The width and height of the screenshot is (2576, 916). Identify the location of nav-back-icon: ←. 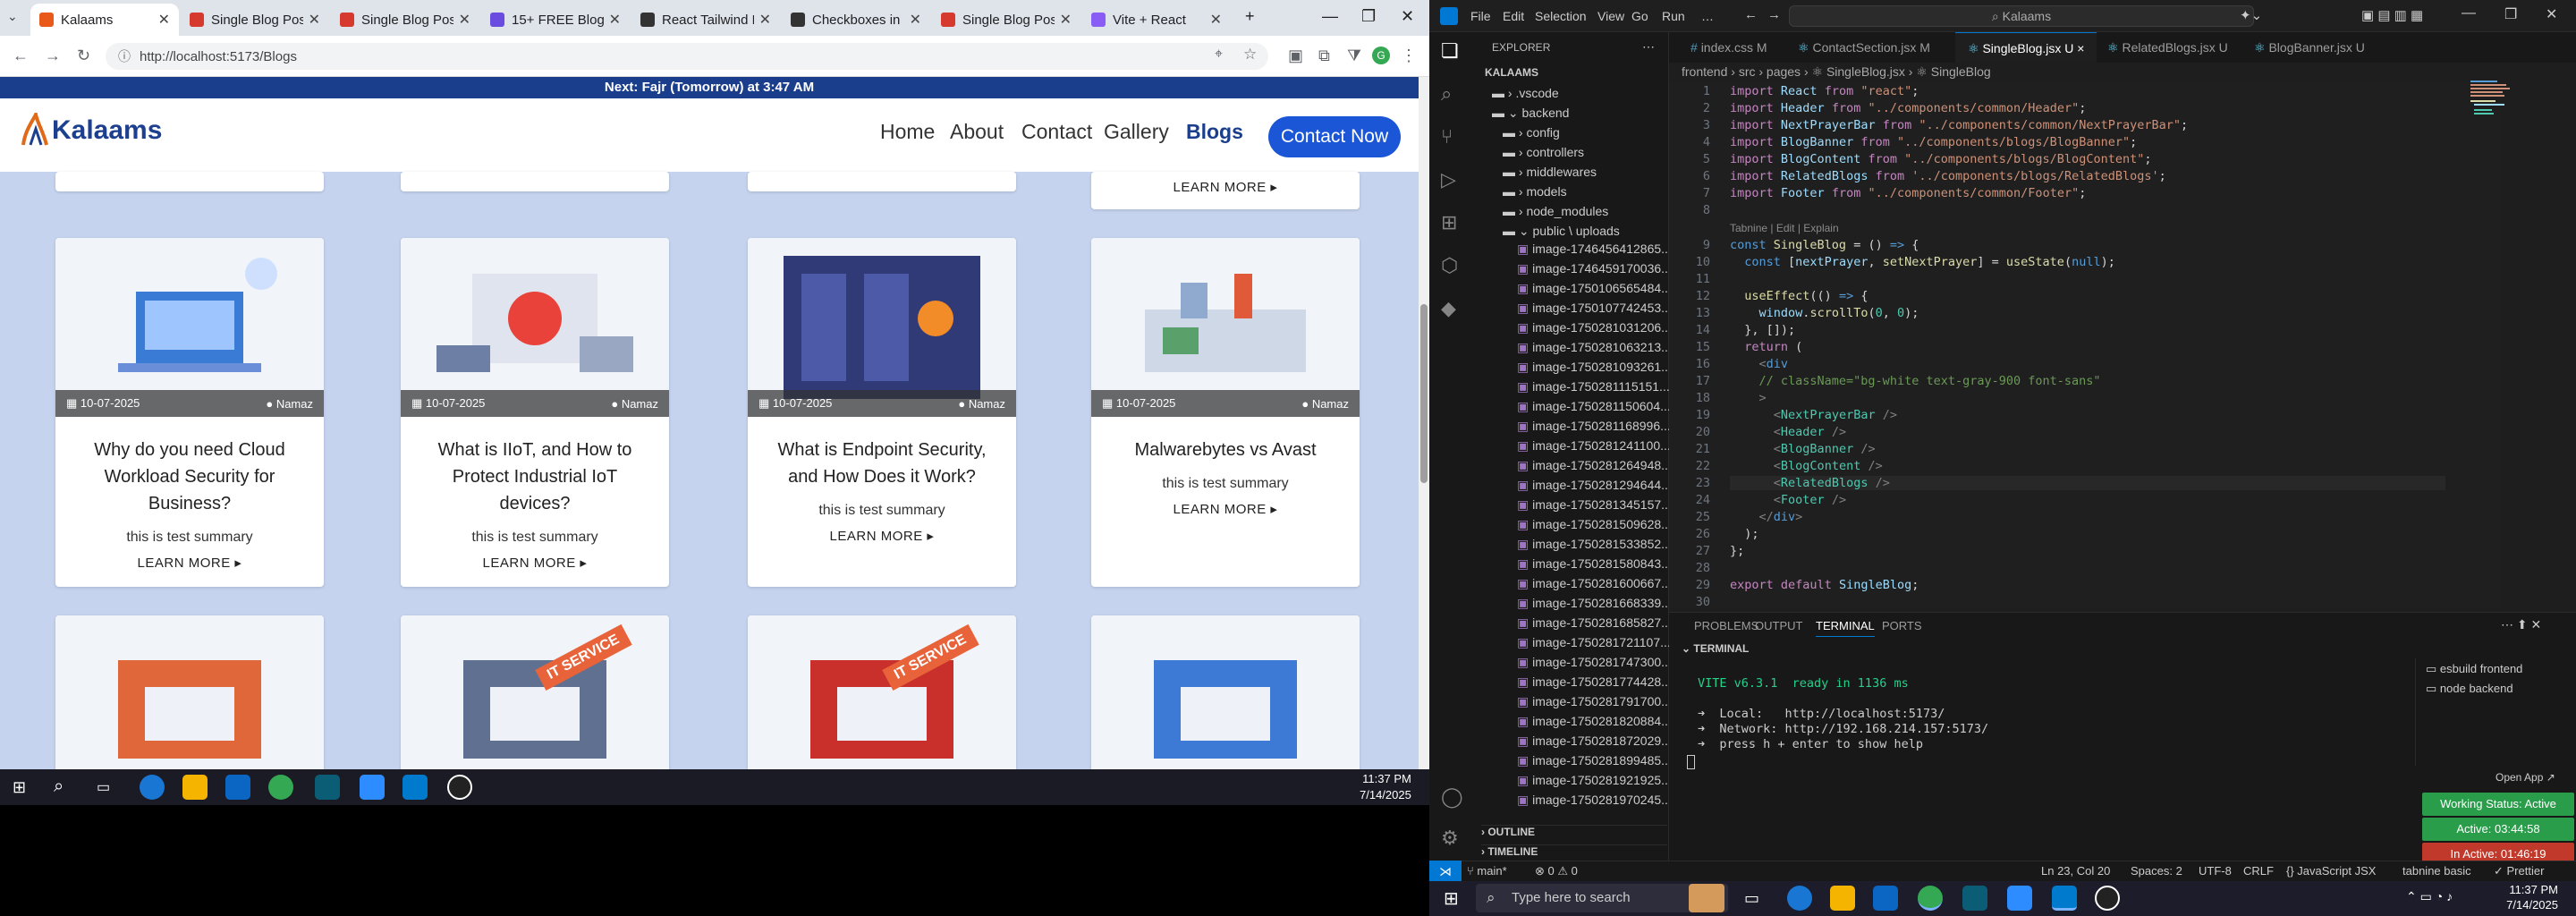
(1751, 14).